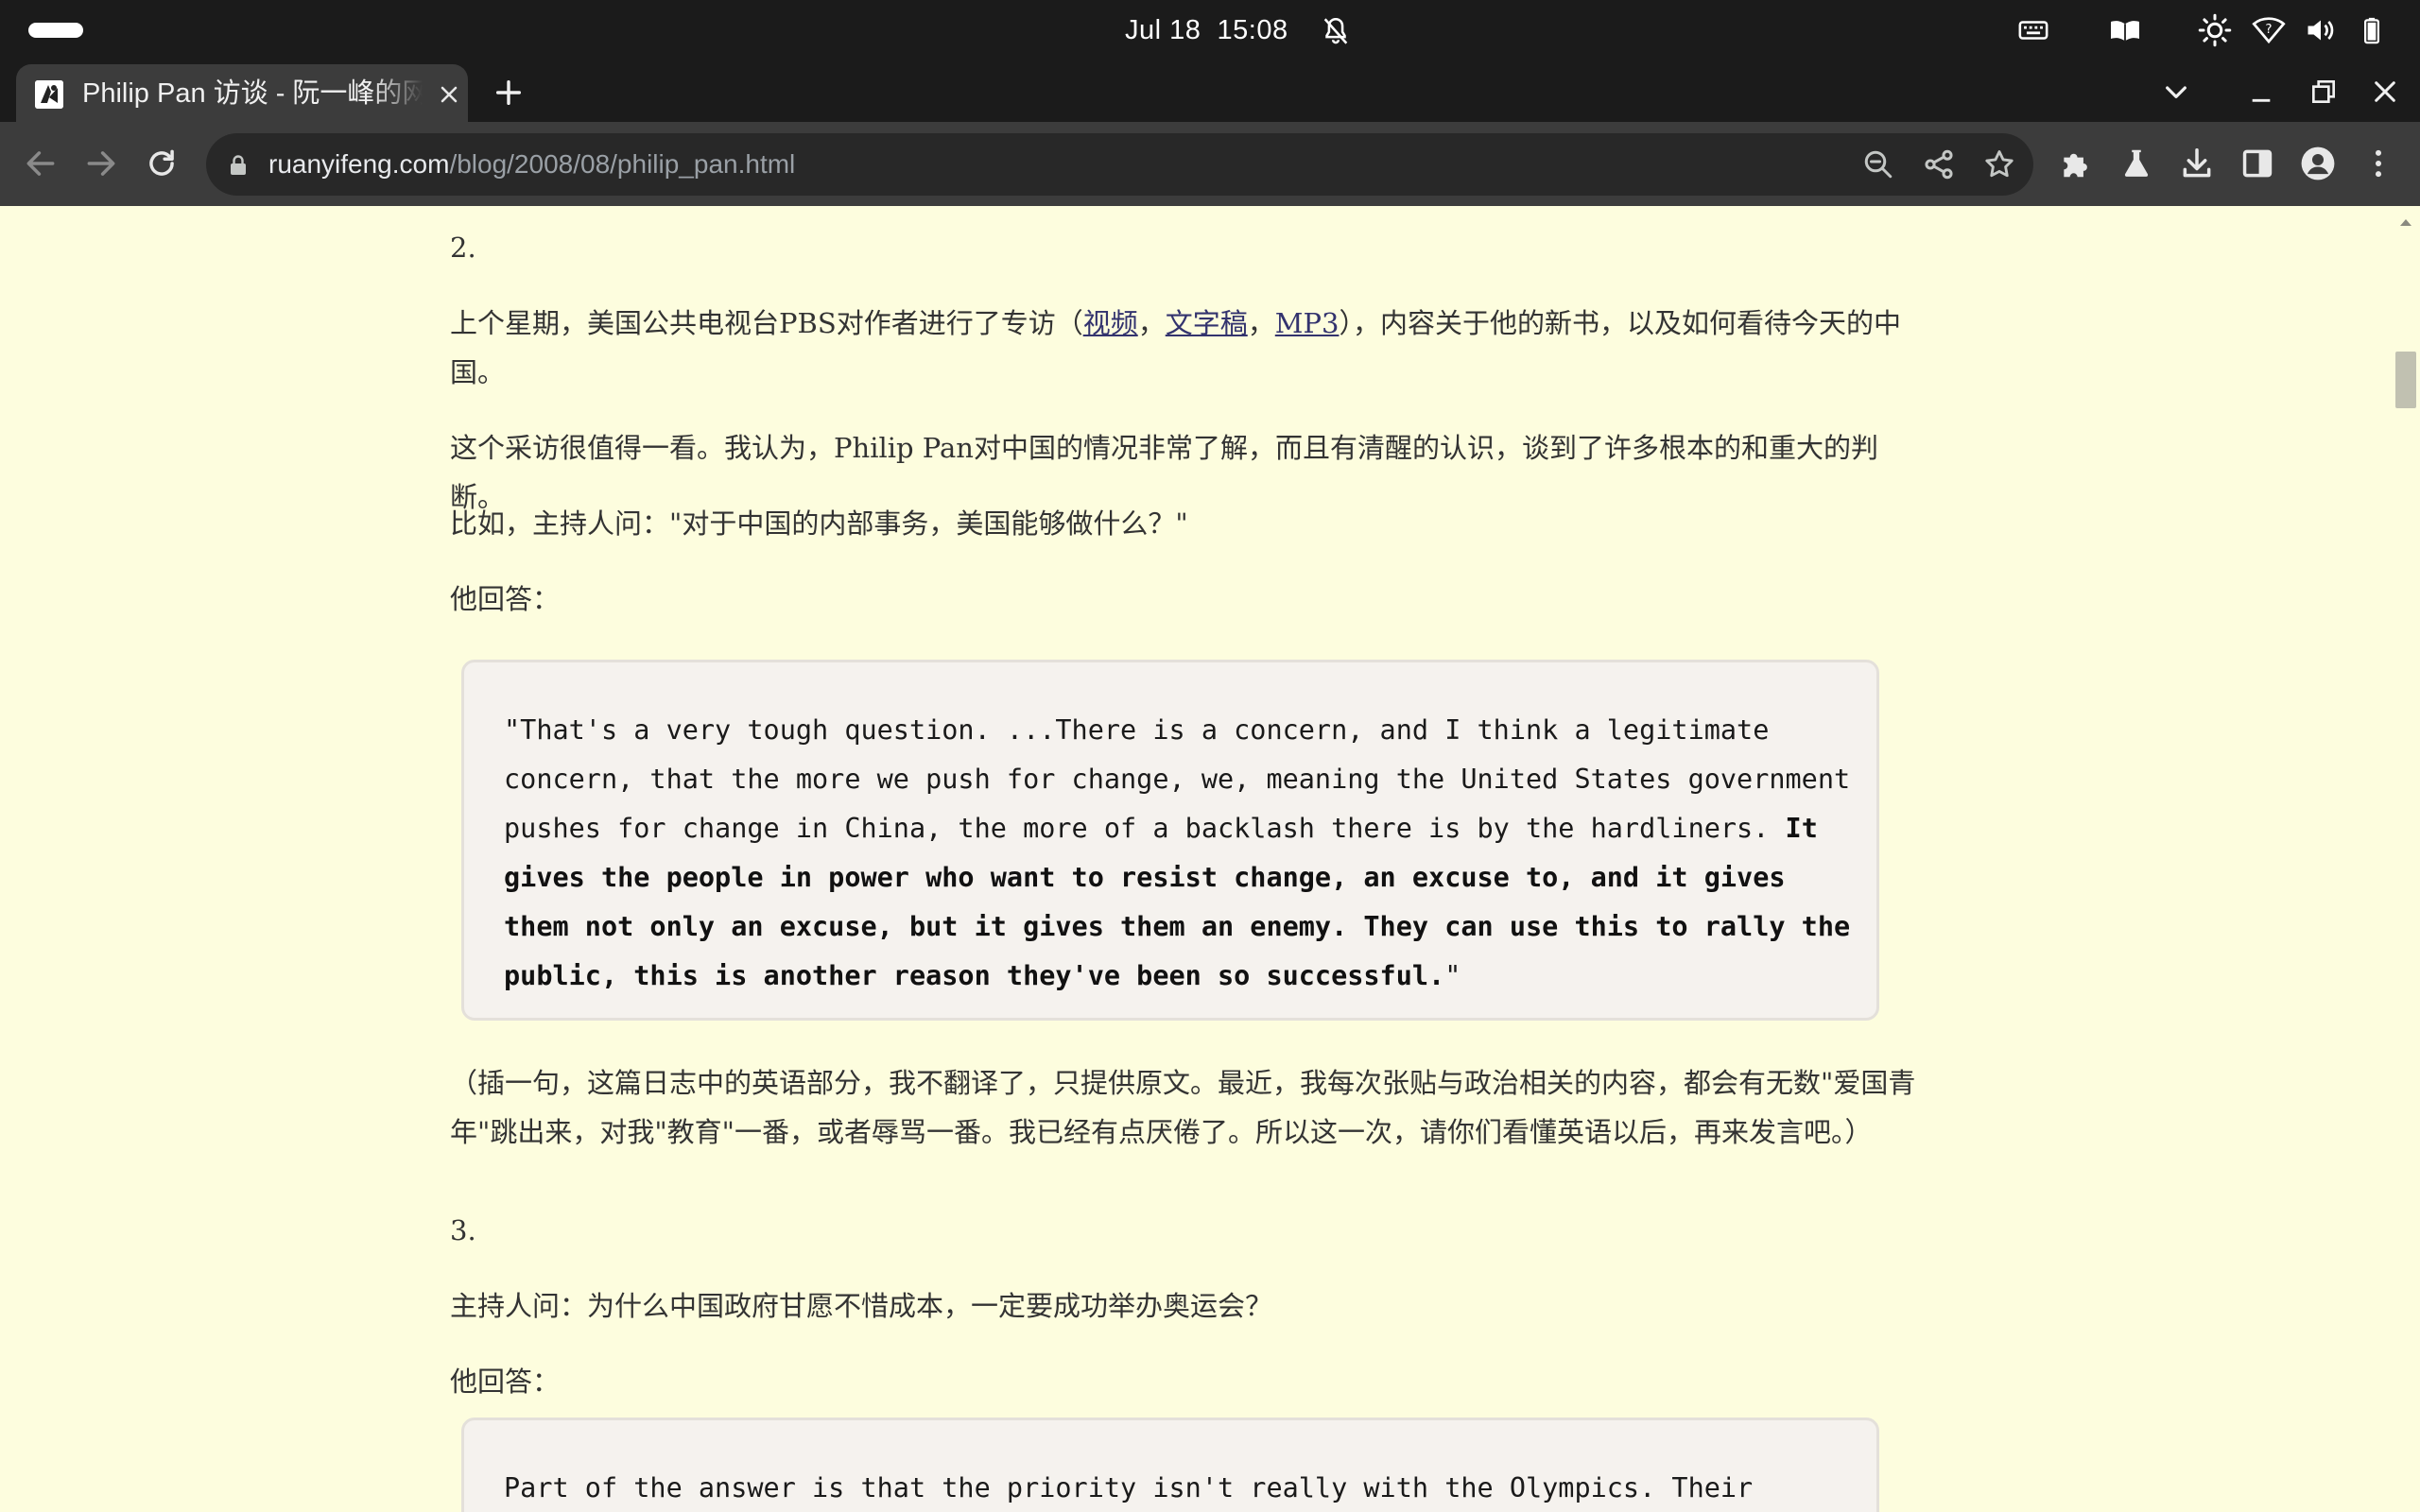  What do you see at coordinates (1878, 164) in the screenshot?
I see `zoom-out-icon` at bounding box center [1878, 164].